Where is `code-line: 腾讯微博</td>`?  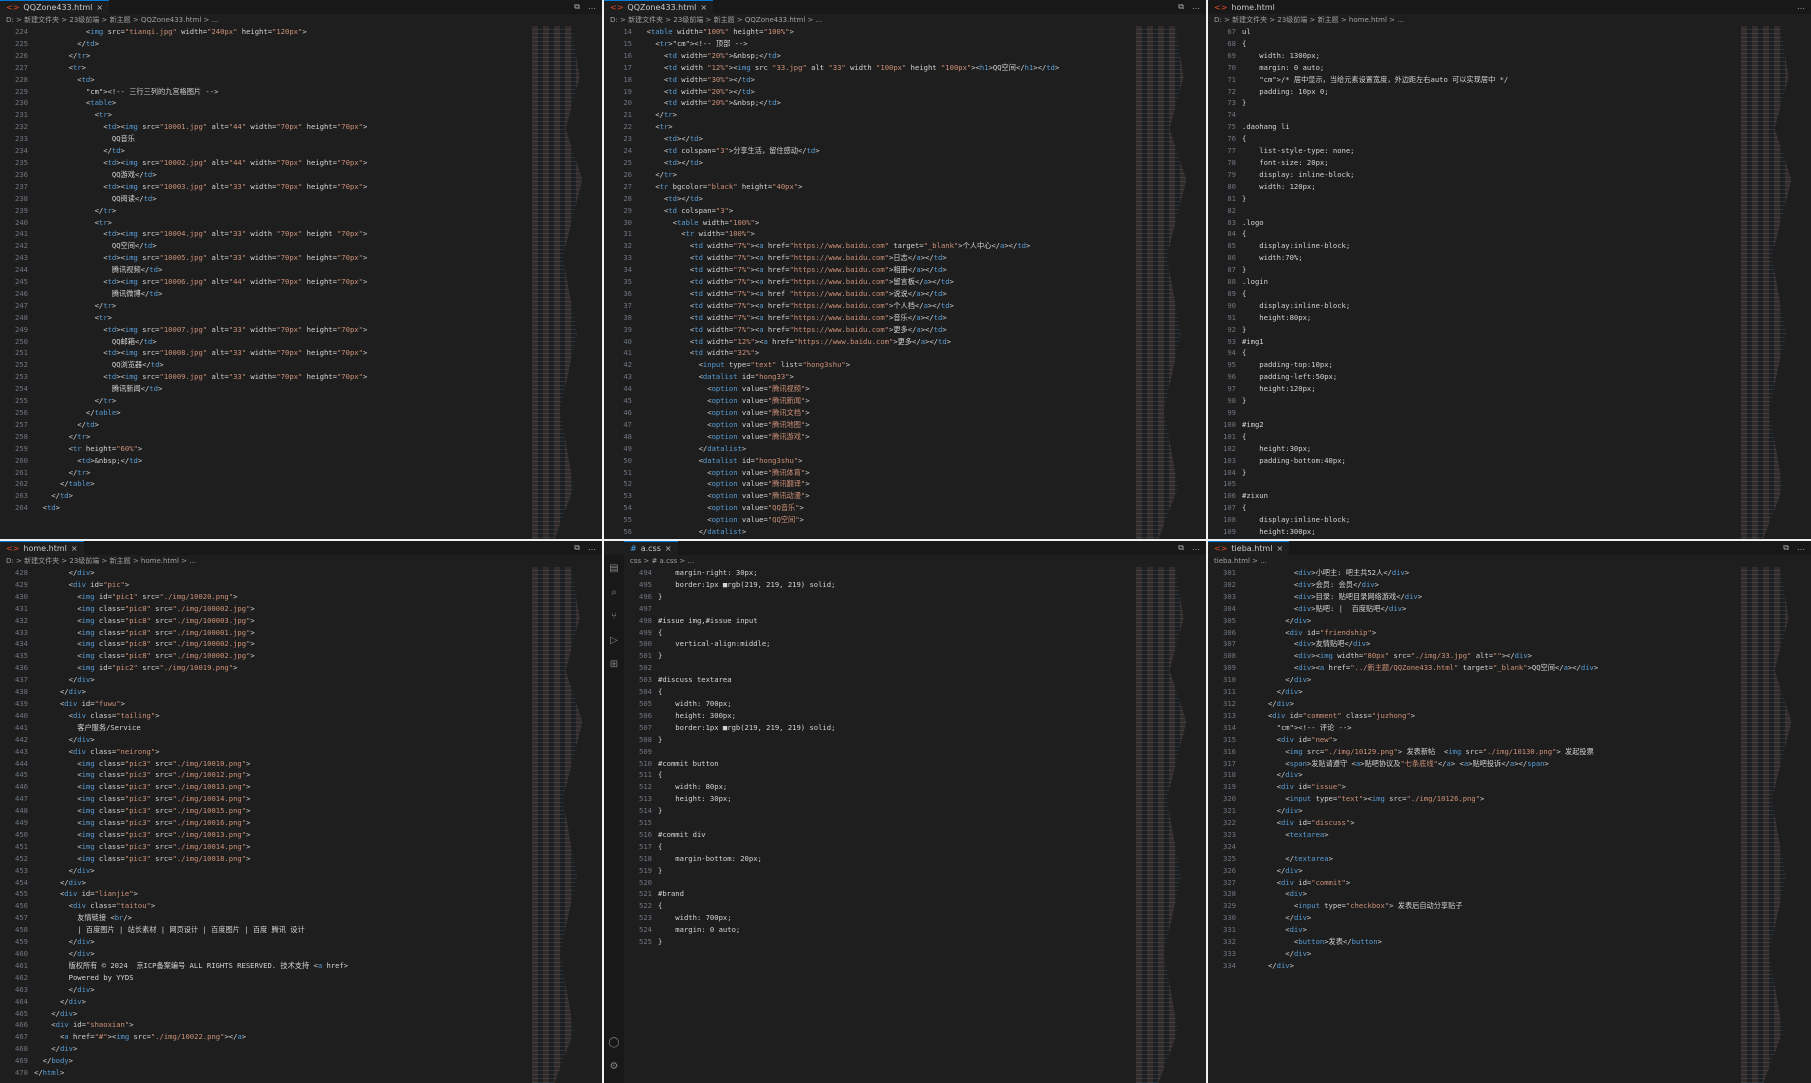
code-line: 腾讯微博</td> is located at coordinates (278, 294).